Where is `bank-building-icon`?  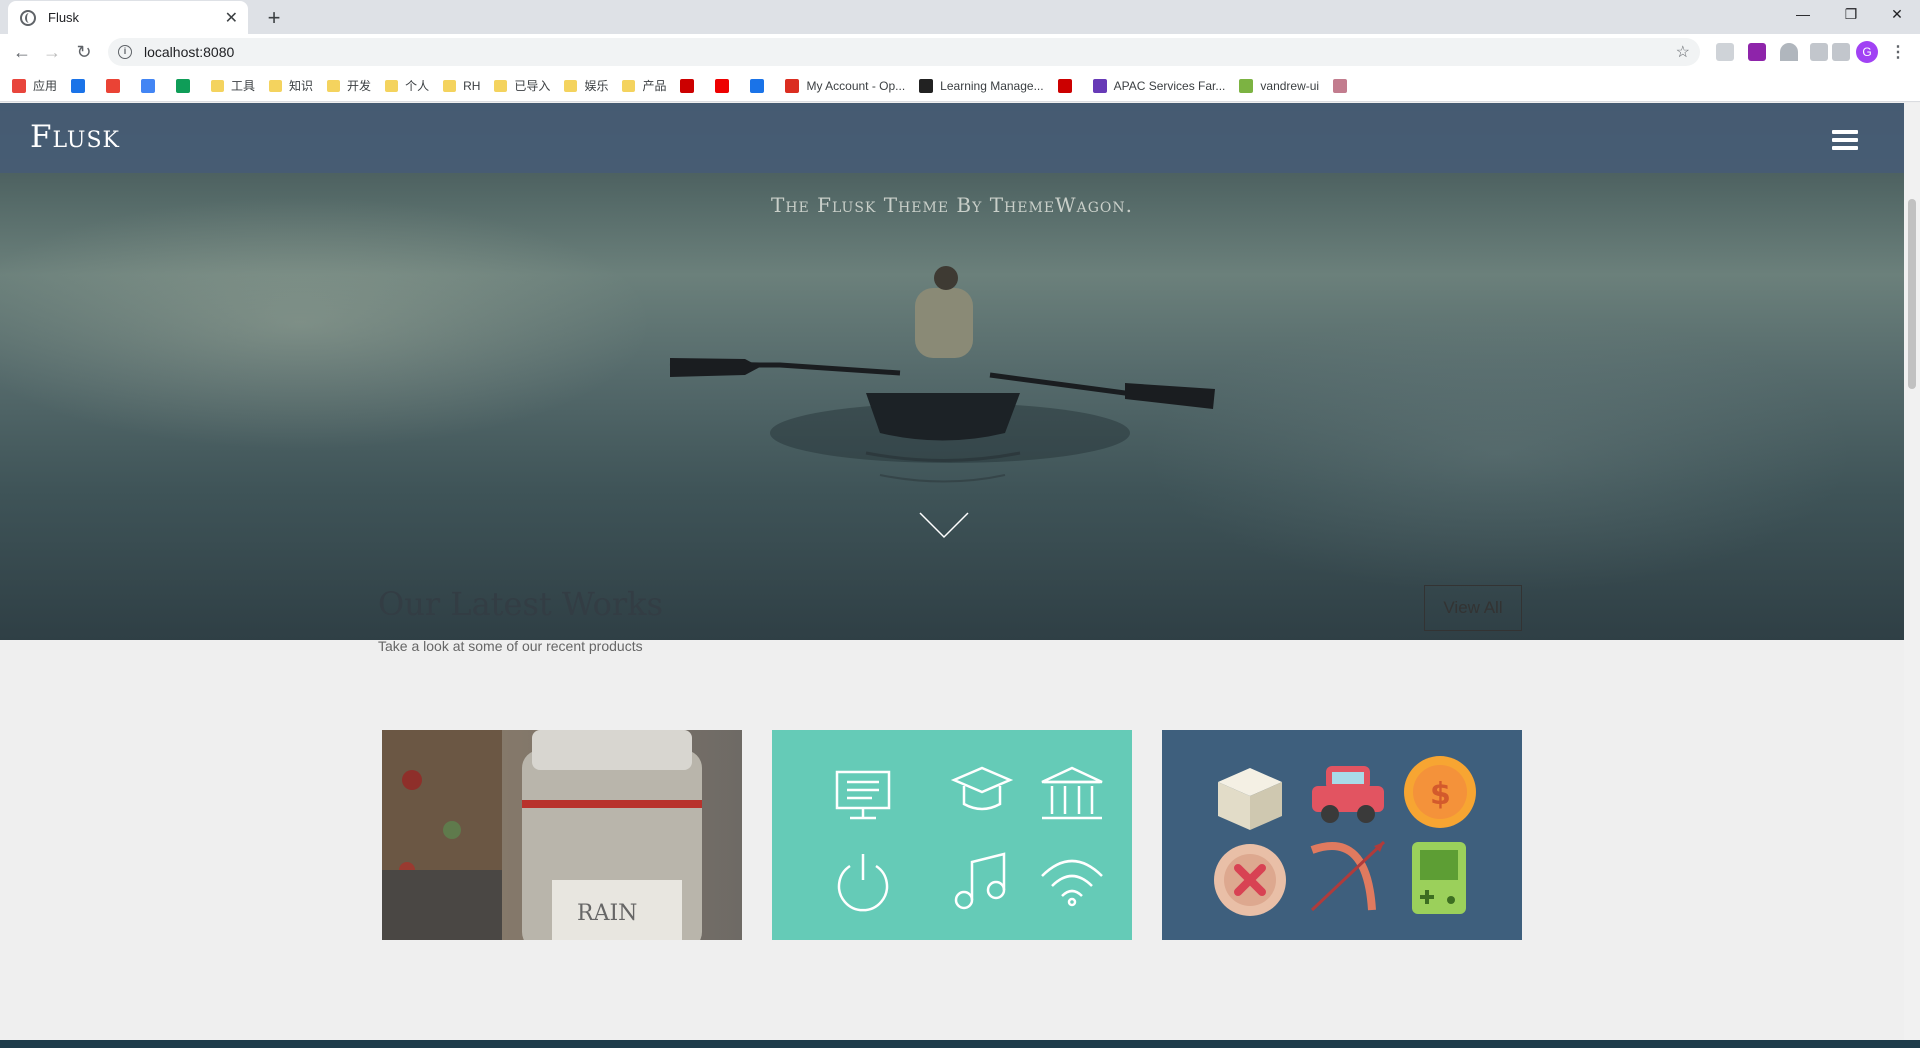 bank-building-icon is located at coordinates (1072, 793).